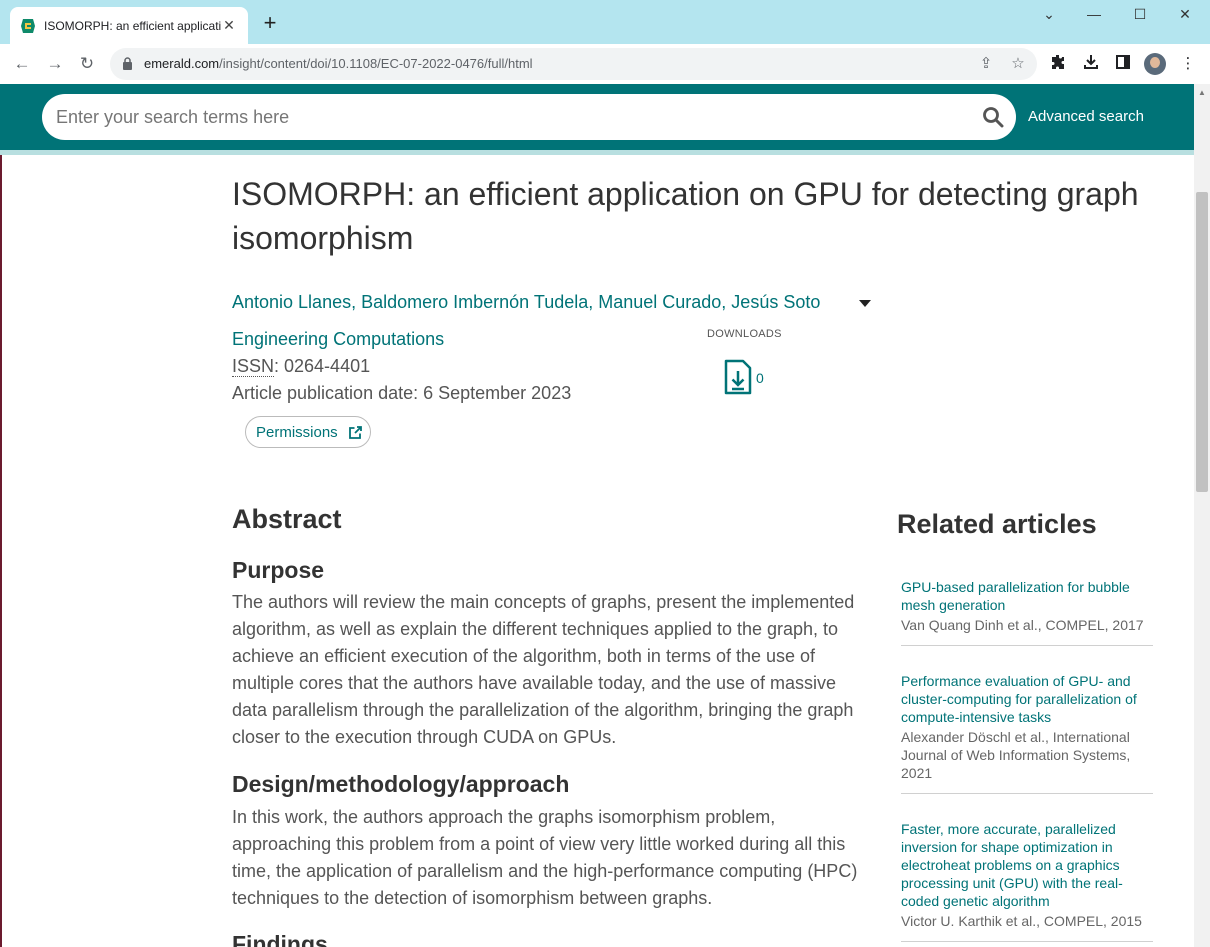  What do you see at coordinates (55, 64) in the screenshot?
I see `forward-icon: →` at bounding box center [55, 64].